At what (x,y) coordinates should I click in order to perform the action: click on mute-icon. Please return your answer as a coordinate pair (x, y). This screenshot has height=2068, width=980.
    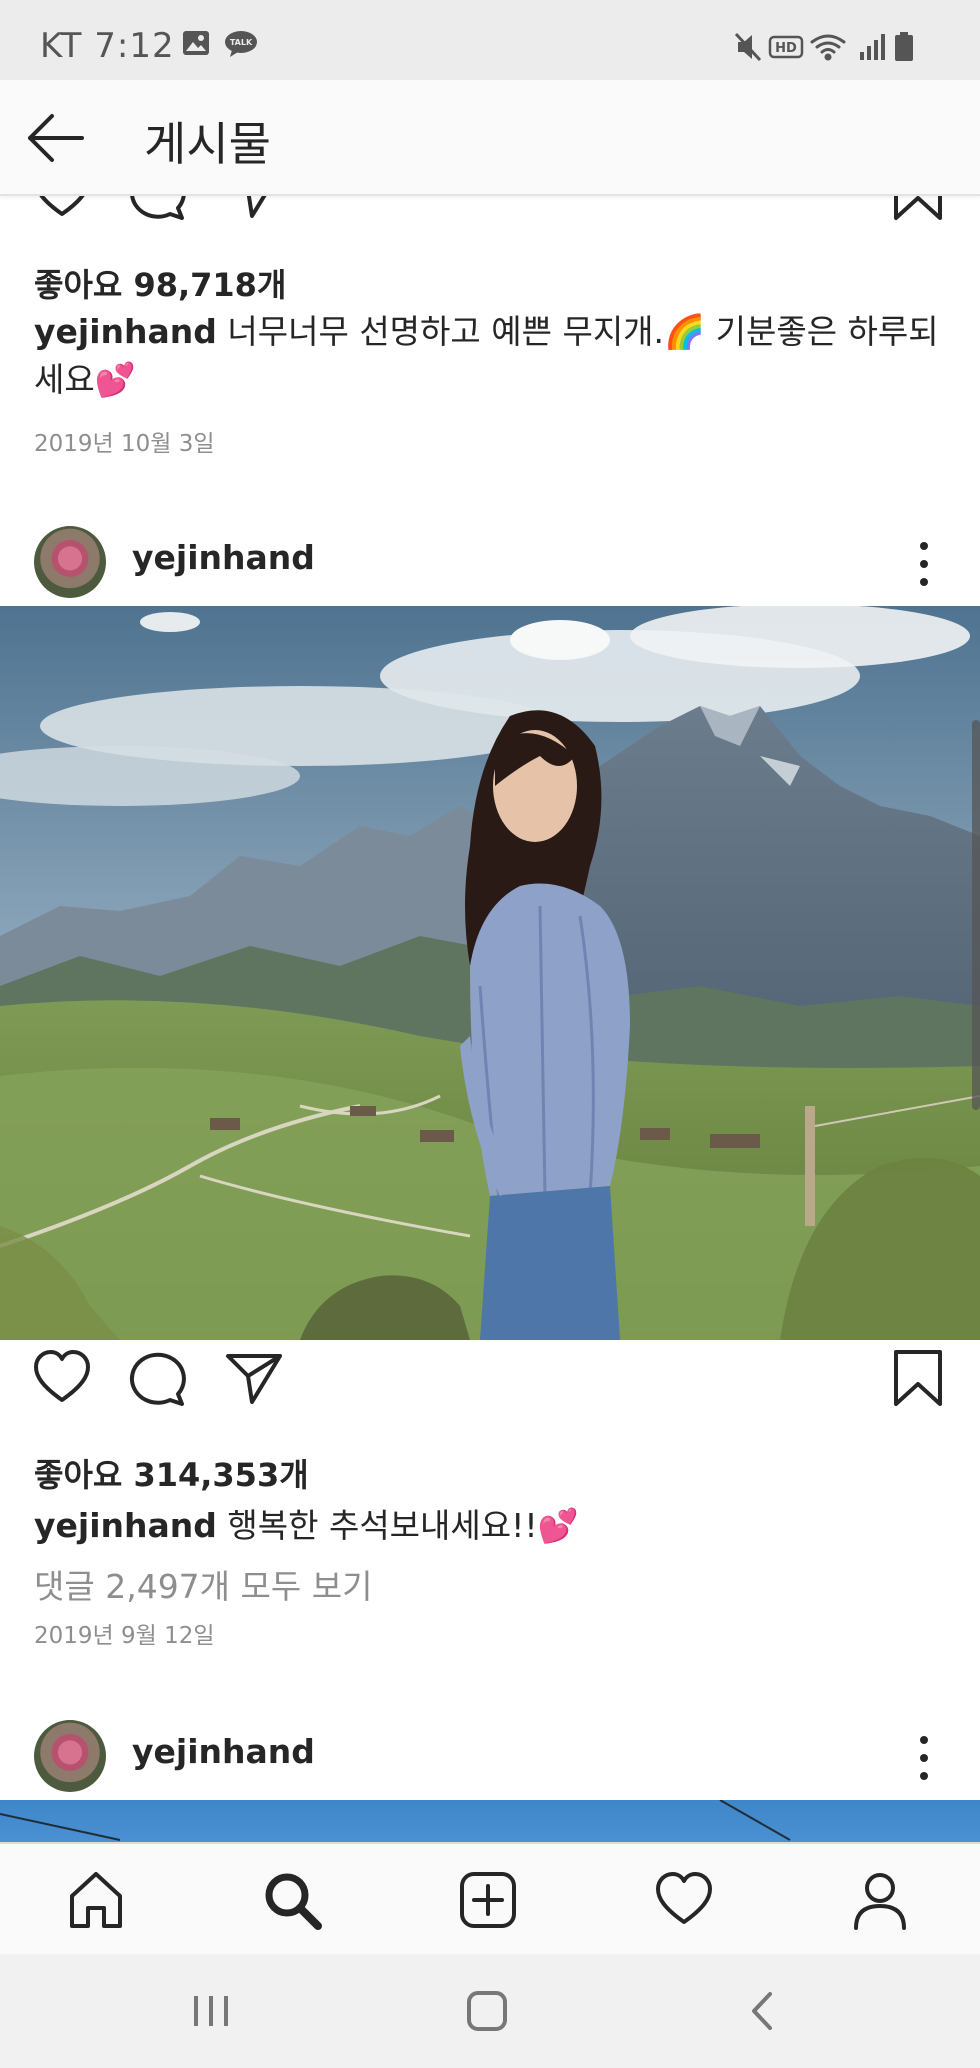
    Looking at the image, I should click on (748, 47).